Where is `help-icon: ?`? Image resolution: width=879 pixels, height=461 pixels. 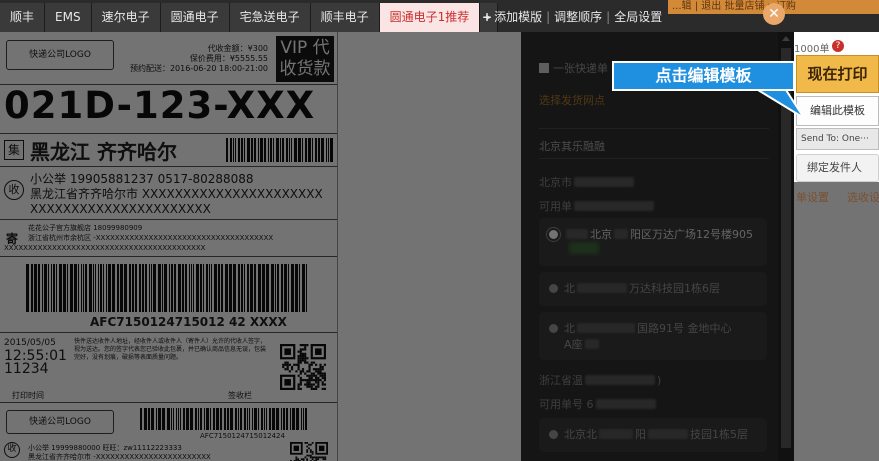
help-icon: ? is located at coordinates (838, 46).